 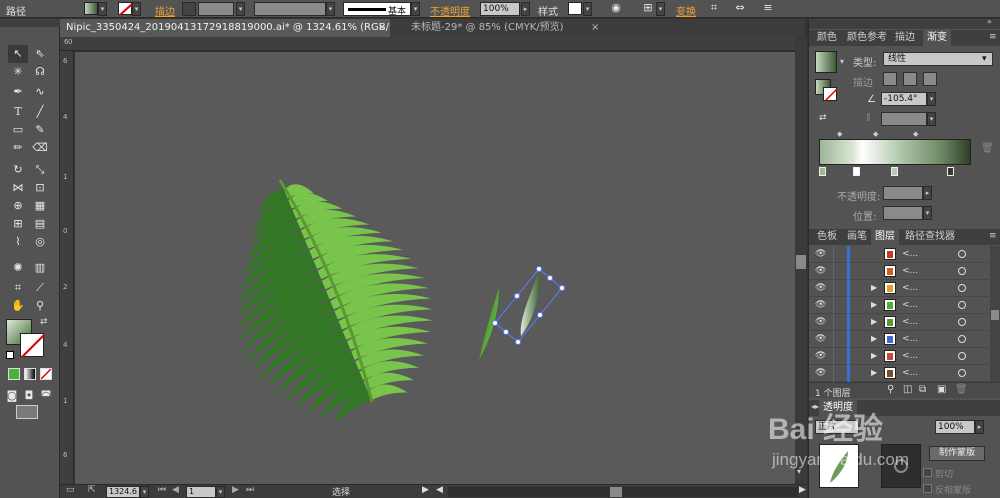 What do you see at coordinates (18, 288) in the screenshot?
I see `artboard-tool-icon: ⌗` at bounding box center [18, 288].